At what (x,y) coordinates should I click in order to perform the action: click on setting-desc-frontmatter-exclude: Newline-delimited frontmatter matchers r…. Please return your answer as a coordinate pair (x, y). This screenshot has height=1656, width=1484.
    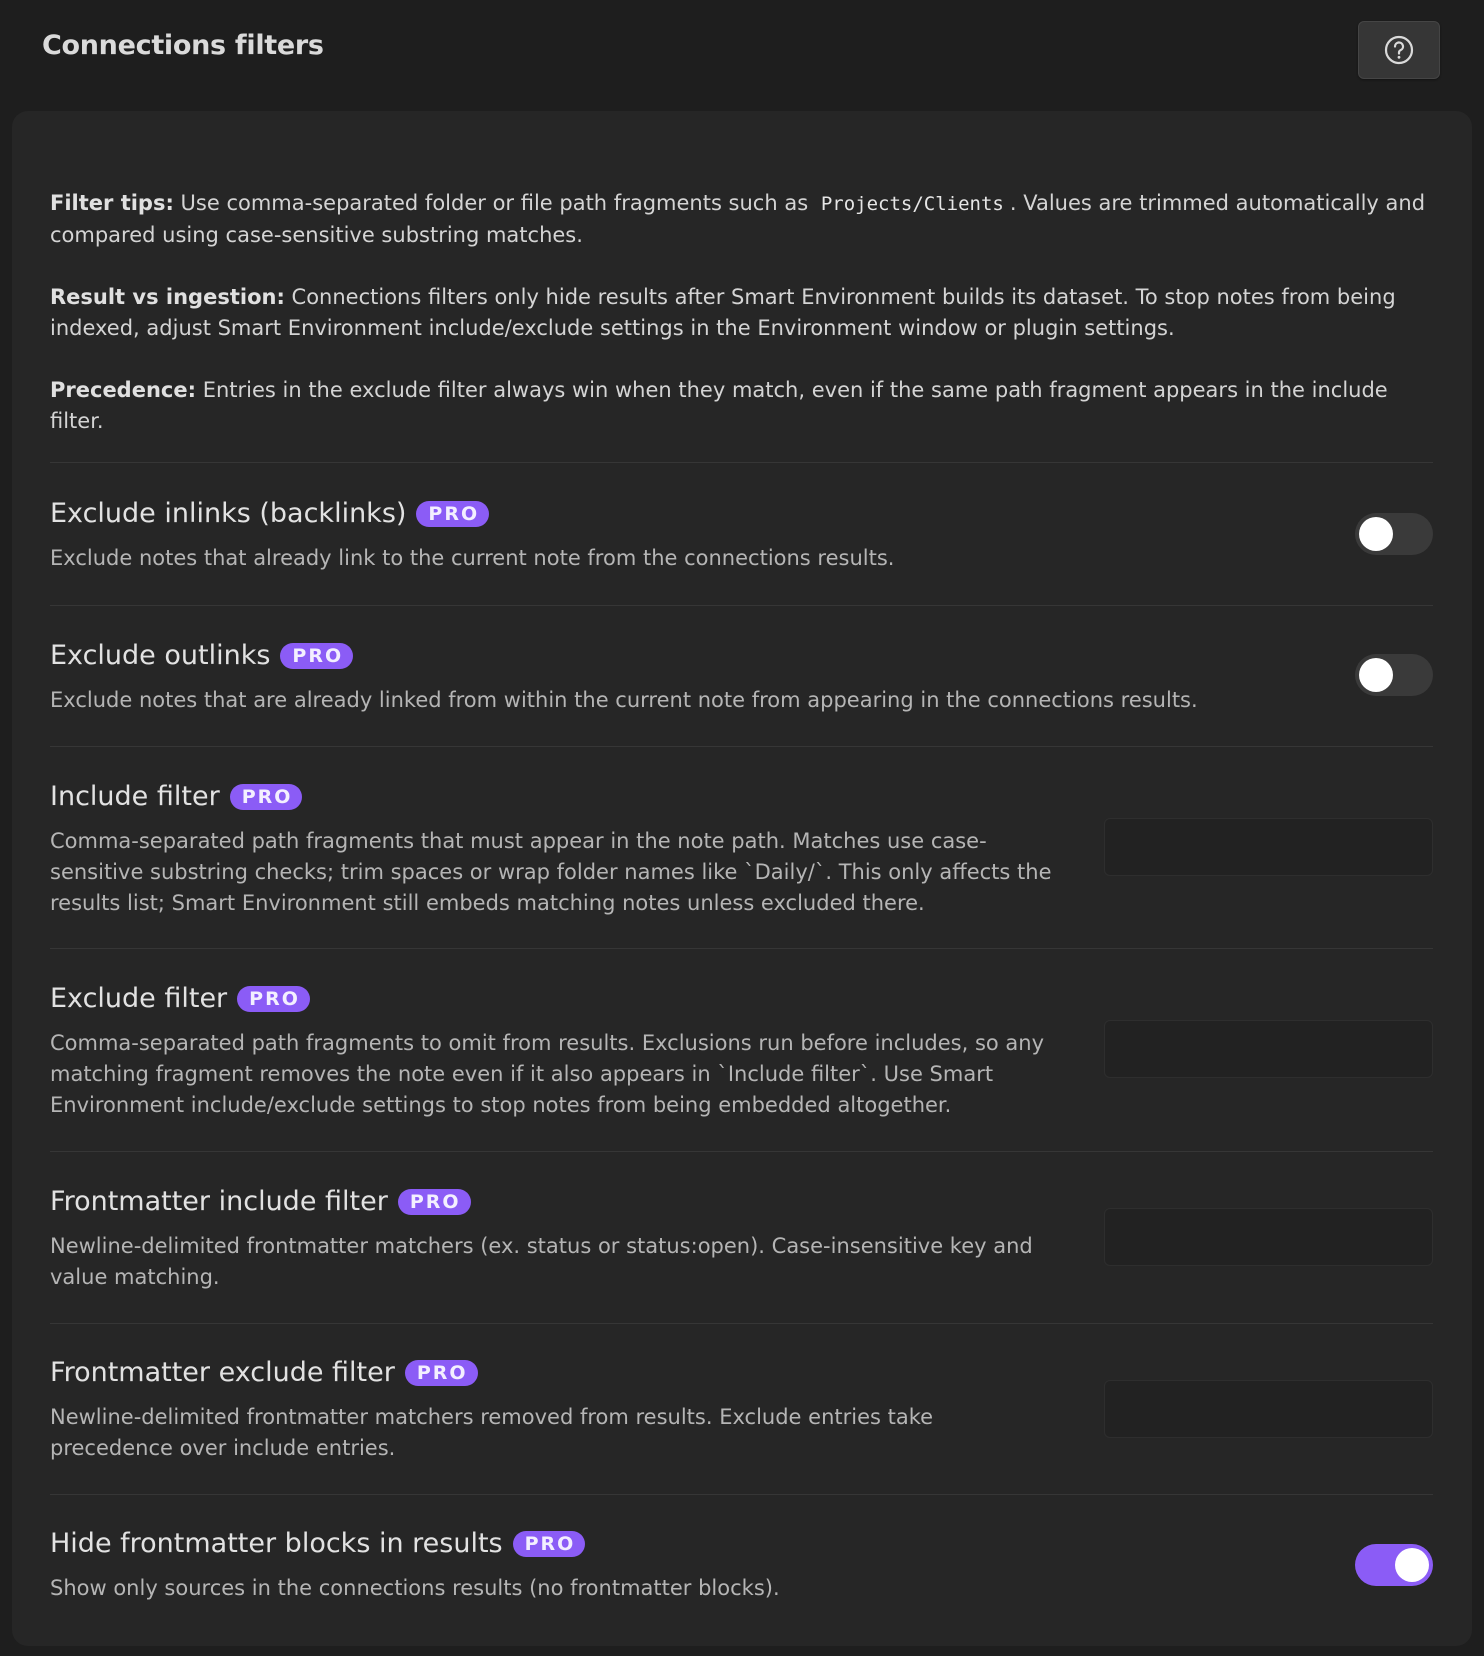
    Looking at the image, I should click on (492, 1432).